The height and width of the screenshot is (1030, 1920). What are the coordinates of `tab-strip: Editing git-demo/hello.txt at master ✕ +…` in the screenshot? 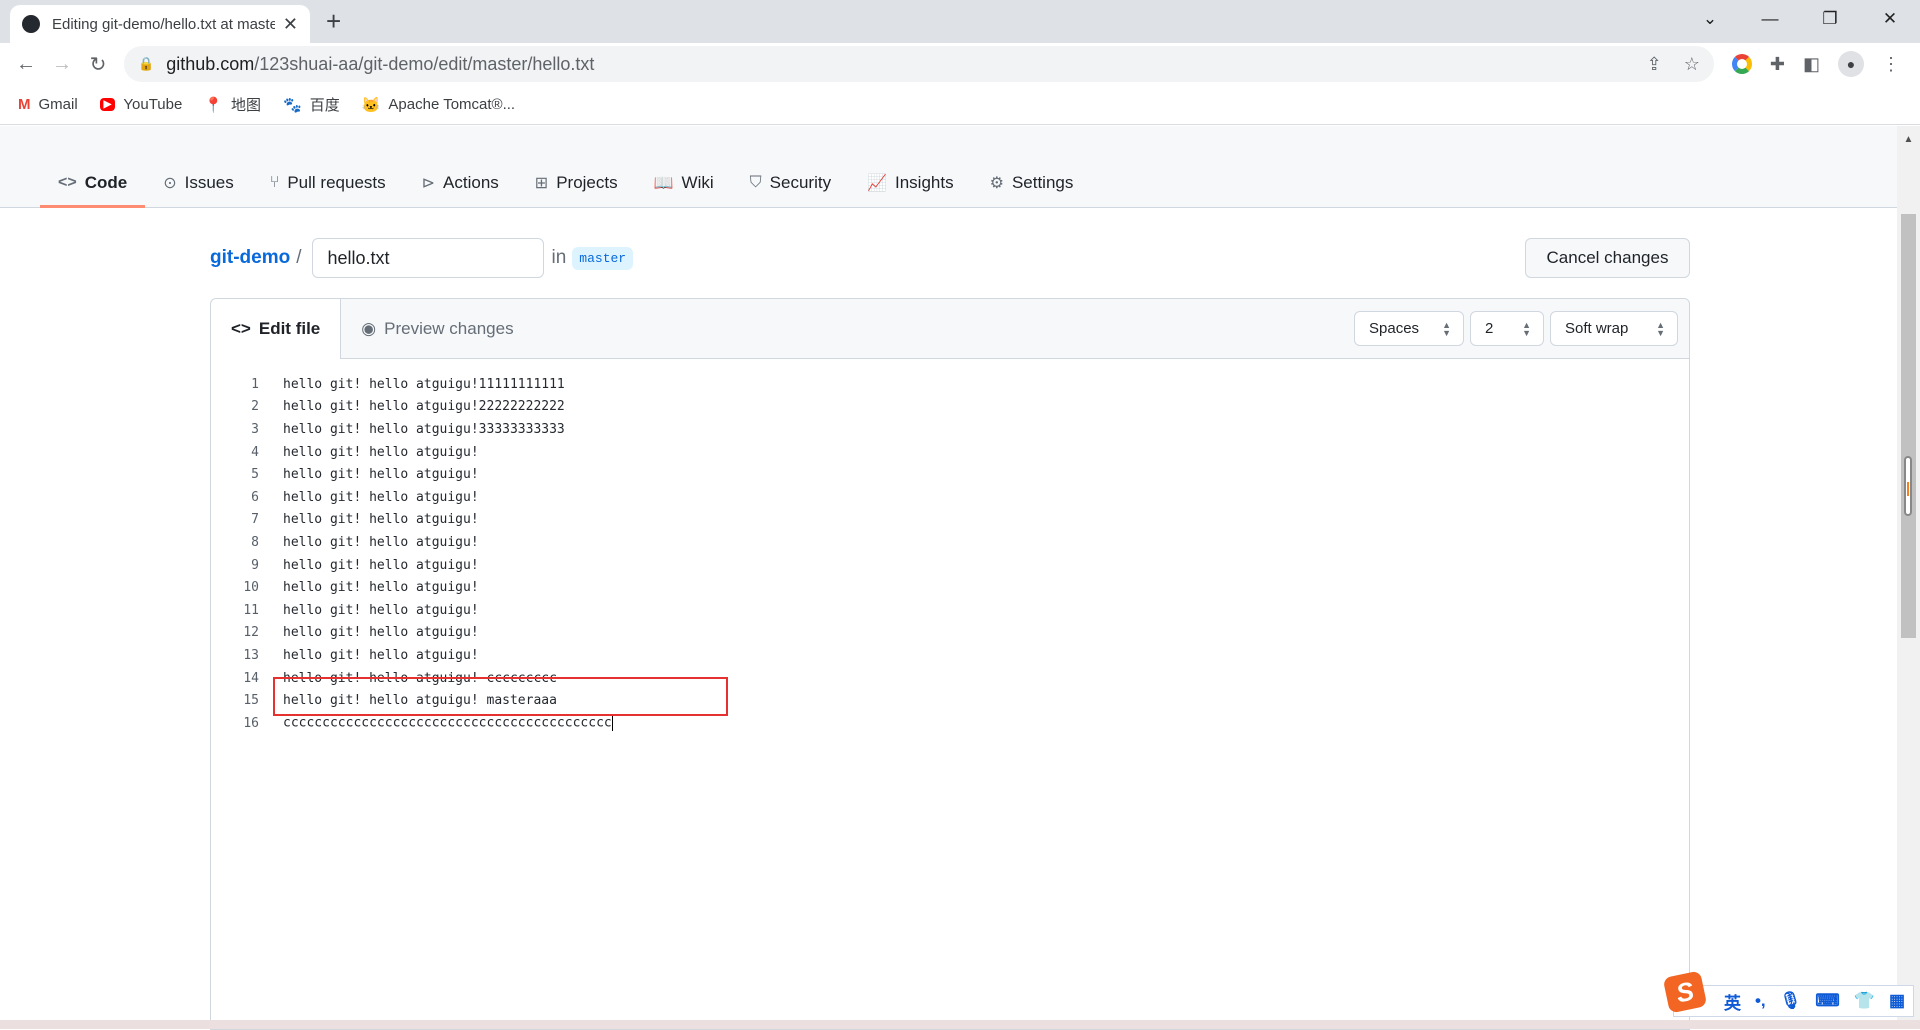 It's located at (960, 21).